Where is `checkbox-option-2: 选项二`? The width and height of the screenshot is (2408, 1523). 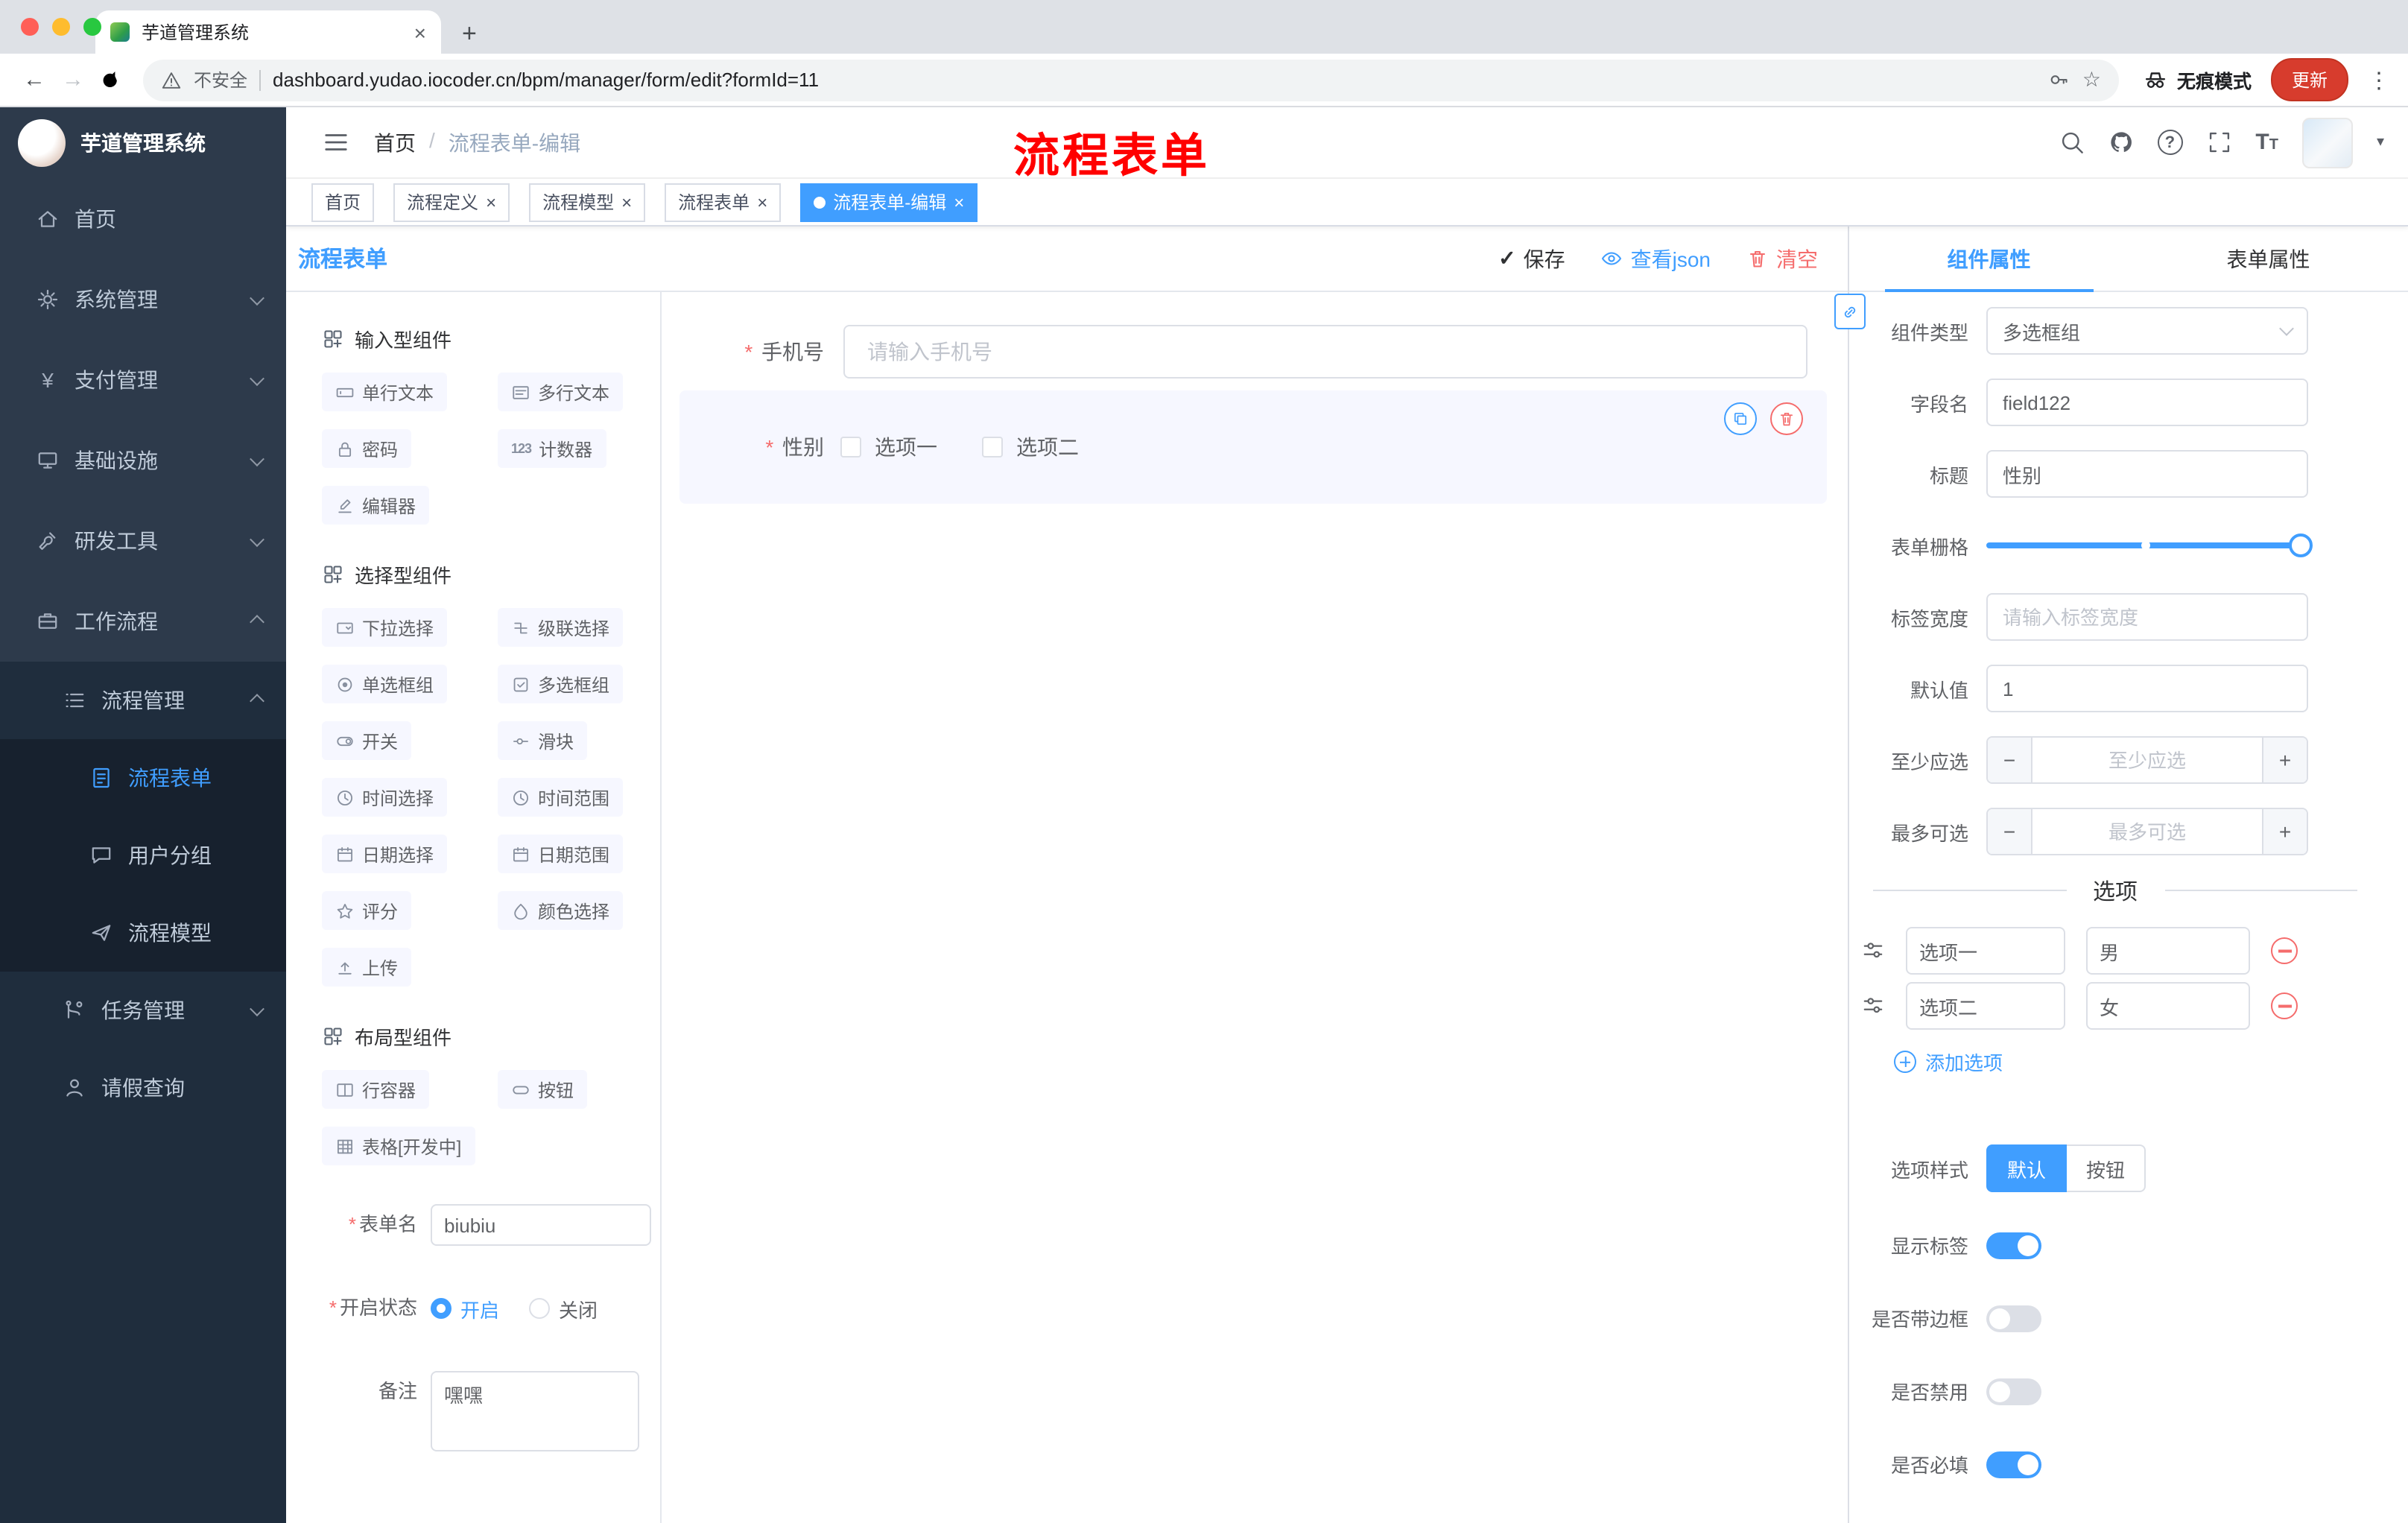
checkbox-option-2: 选项二 is located at coordinates (1030, 447).